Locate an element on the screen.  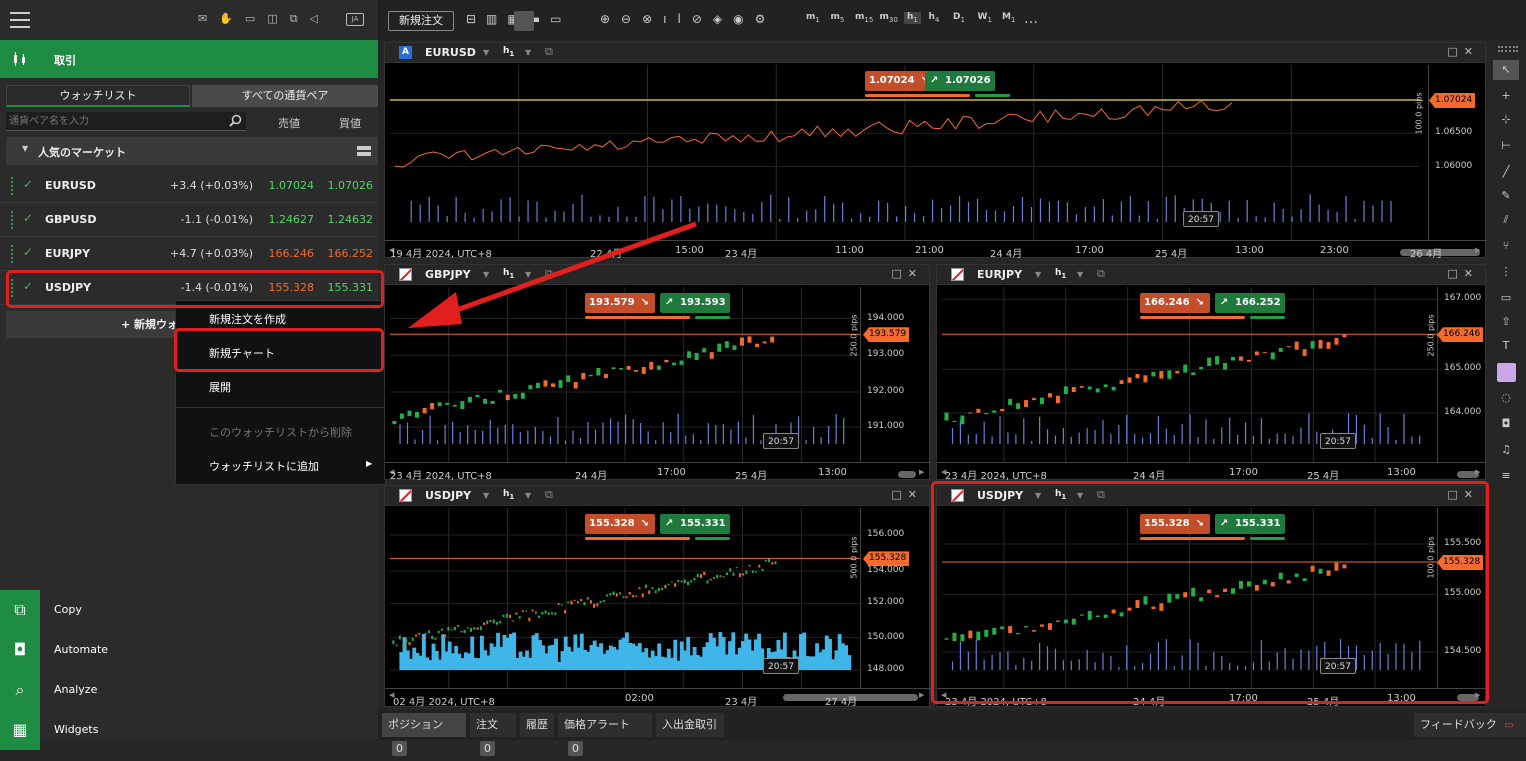
watchlist-row: ✓ EURJPY +4.7 (+0.03%) 166.246 166.252 is located at coordinates (189, 254).